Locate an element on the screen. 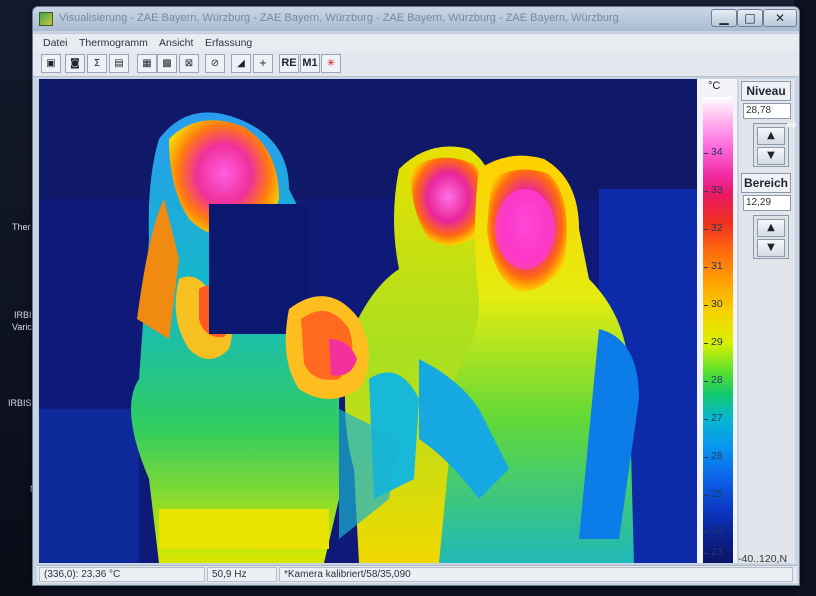 This screenshot has width=816, height=596. minimize-button: ▁ is located at coordinates (724, 18).